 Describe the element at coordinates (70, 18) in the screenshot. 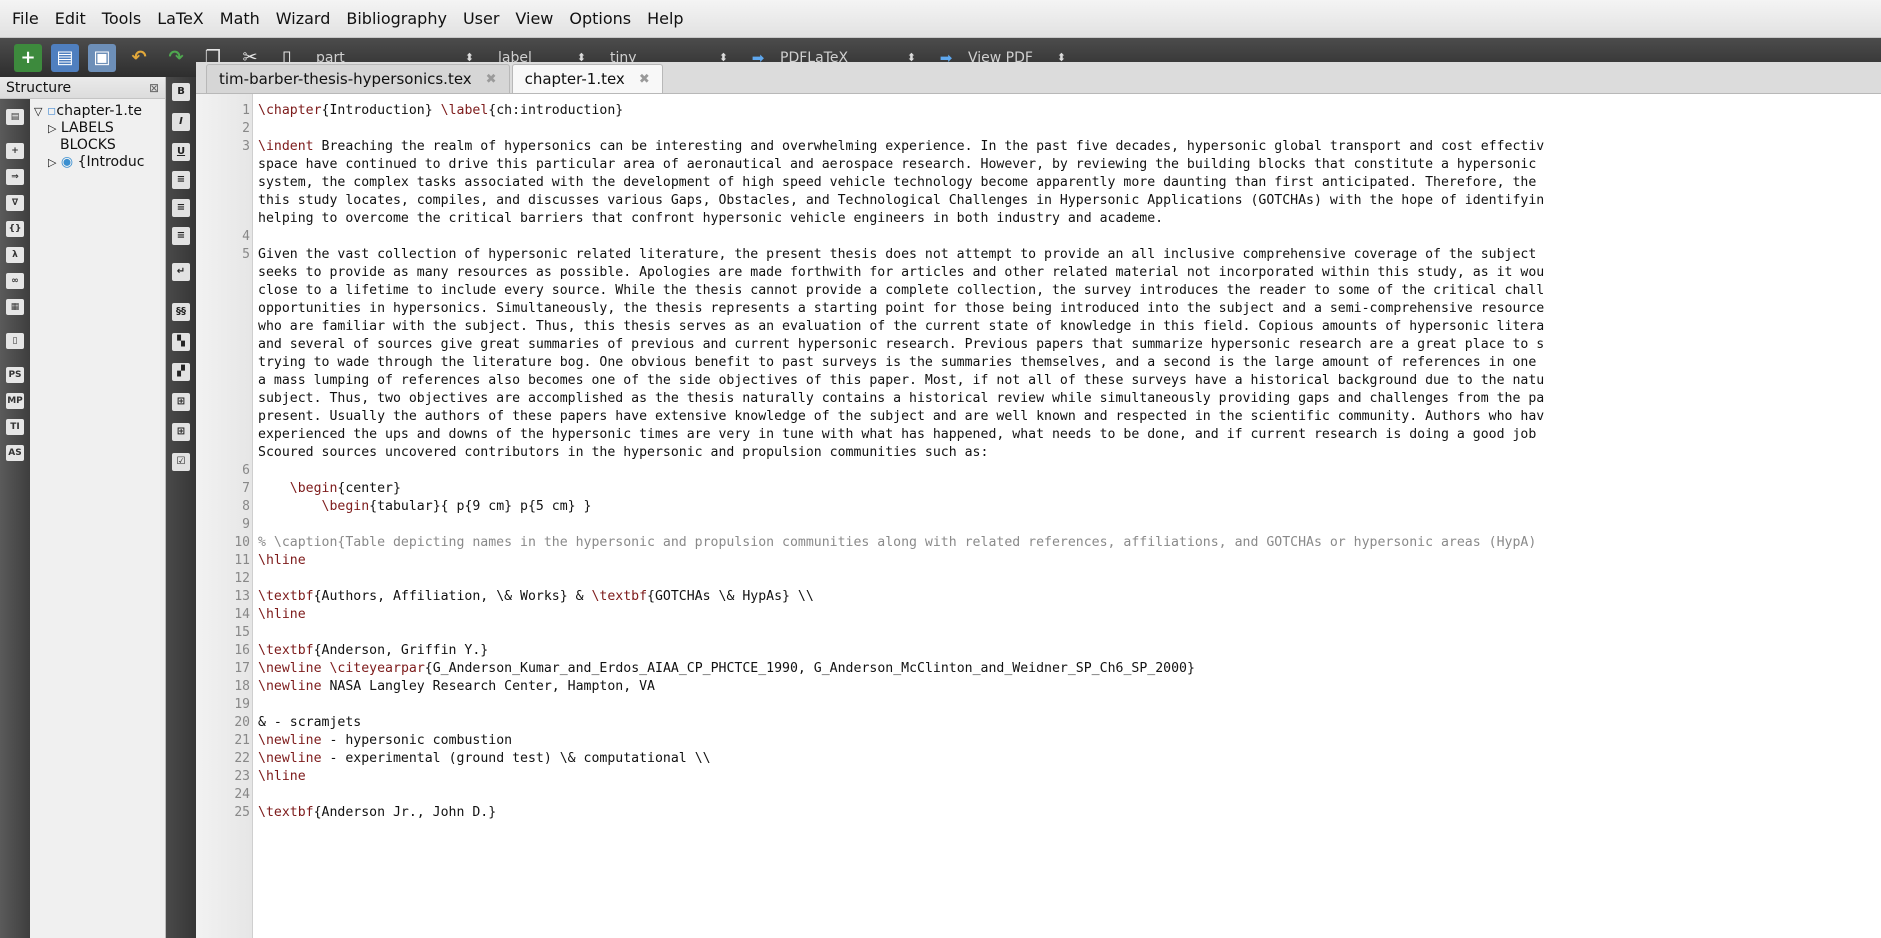

I see `menu-edit: Edit` at that location.